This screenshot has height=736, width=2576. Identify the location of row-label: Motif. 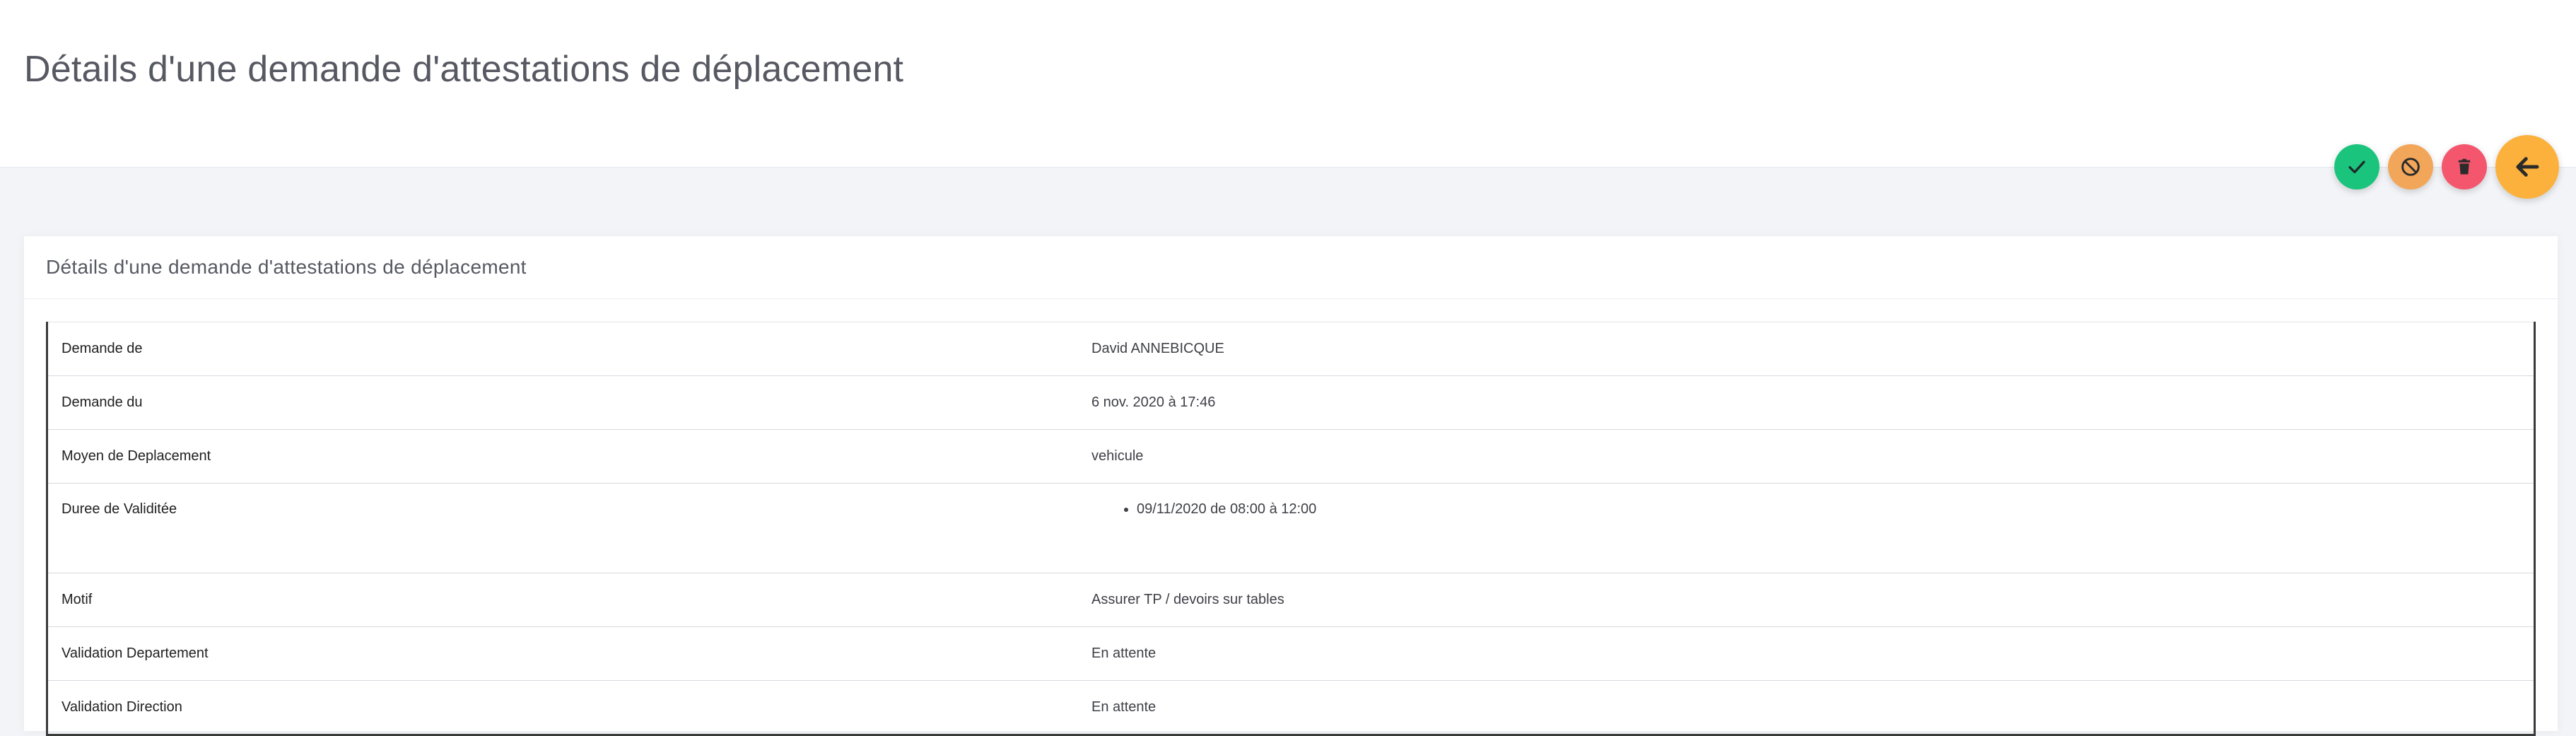
(563, 600).